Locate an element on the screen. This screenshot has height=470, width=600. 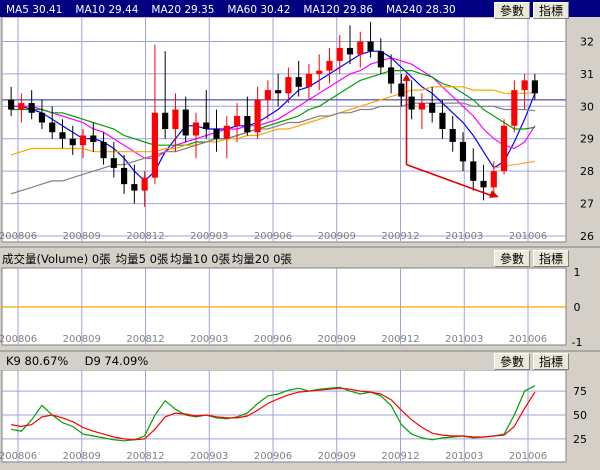
volume-header-item: 成交量(Volume) 0張 is located at coordinates (56, 259).